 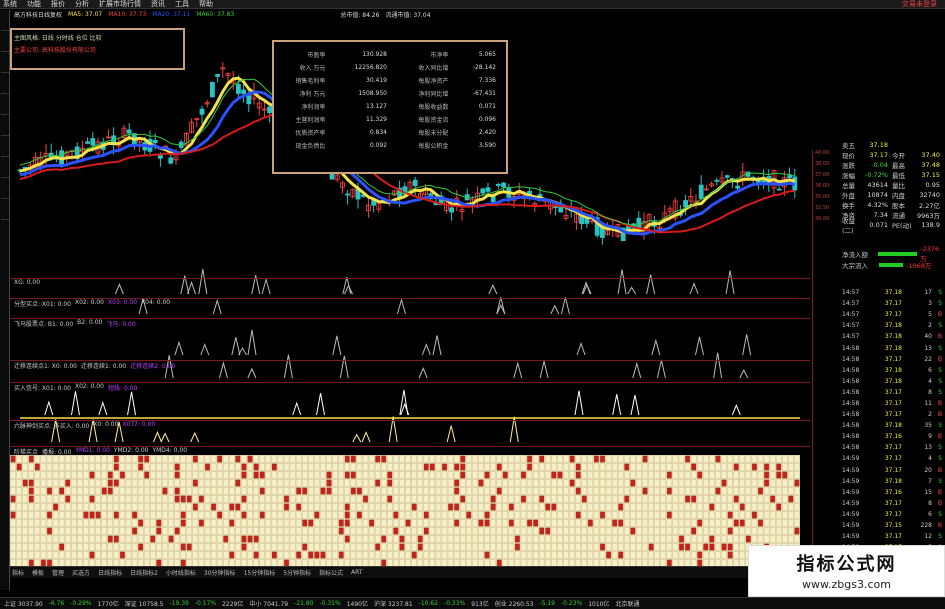 I want to click on indicator-tab: 日线指标, so click(x=110, y=572).